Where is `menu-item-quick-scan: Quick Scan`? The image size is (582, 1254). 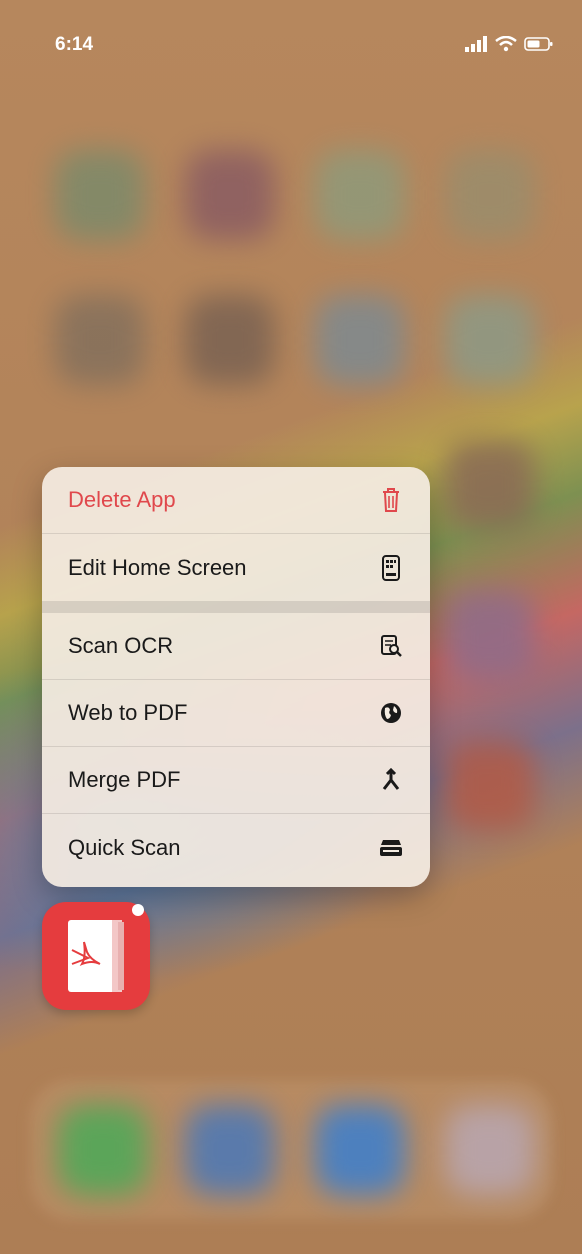 menu-item-quick-scan: Quick Scan is located at coordinates (236, 847).